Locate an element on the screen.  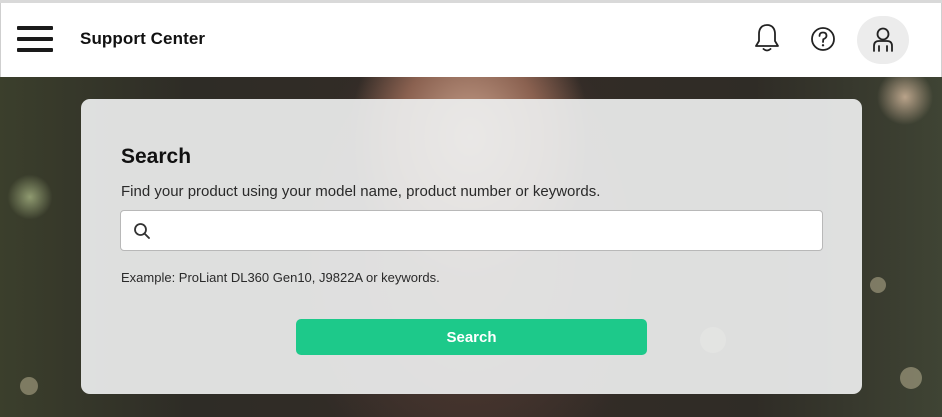
app-title: Support Center is located at coordinates (143, 38).